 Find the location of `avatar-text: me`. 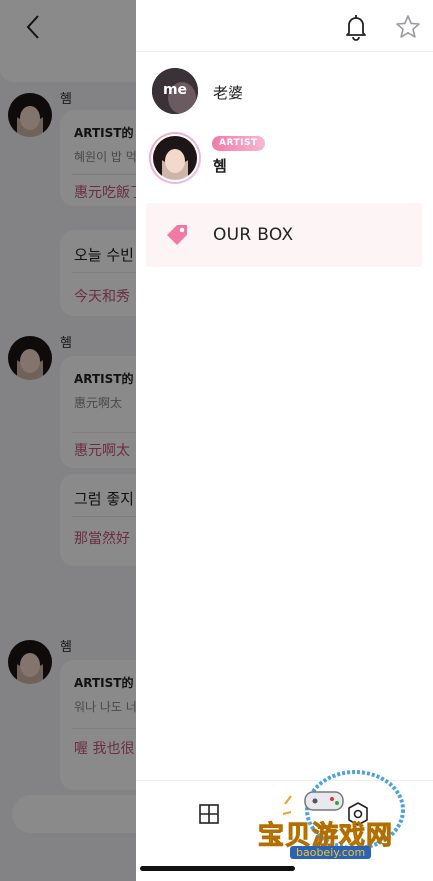

avatar-text: me is located at coordinates (175, 90).